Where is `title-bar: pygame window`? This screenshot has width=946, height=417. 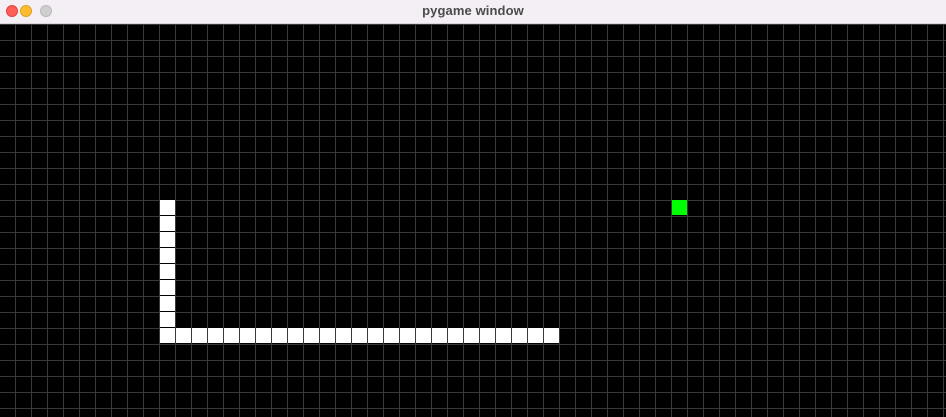
title-bar: pygame window is located at coordinates (473, 12).